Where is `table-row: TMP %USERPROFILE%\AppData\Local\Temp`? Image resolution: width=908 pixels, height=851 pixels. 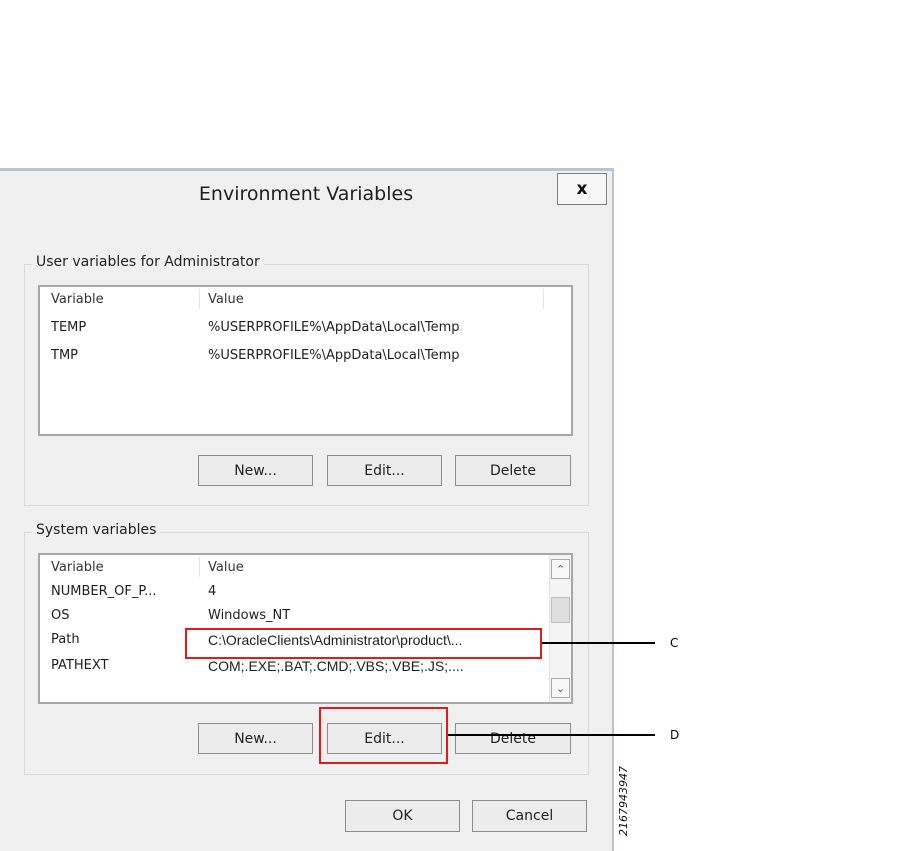 table-row: TMP %USERPROFILE%\AppData\Local\Temp is located at coordinates (305, 356).